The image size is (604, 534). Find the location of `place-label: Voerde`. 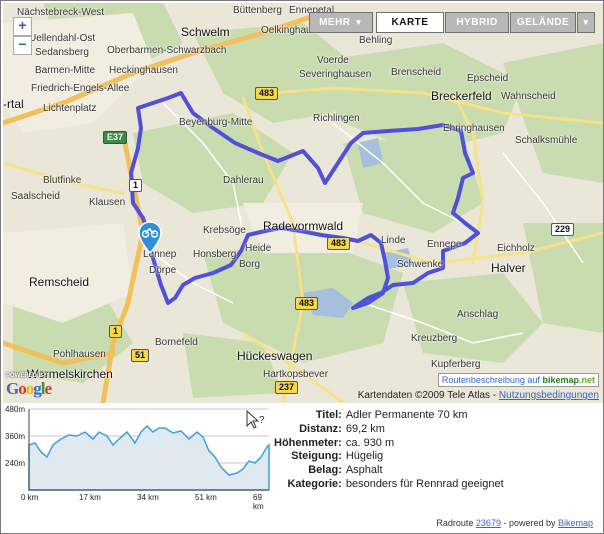

place-label: Voerde is located at coordinates (333, 60).